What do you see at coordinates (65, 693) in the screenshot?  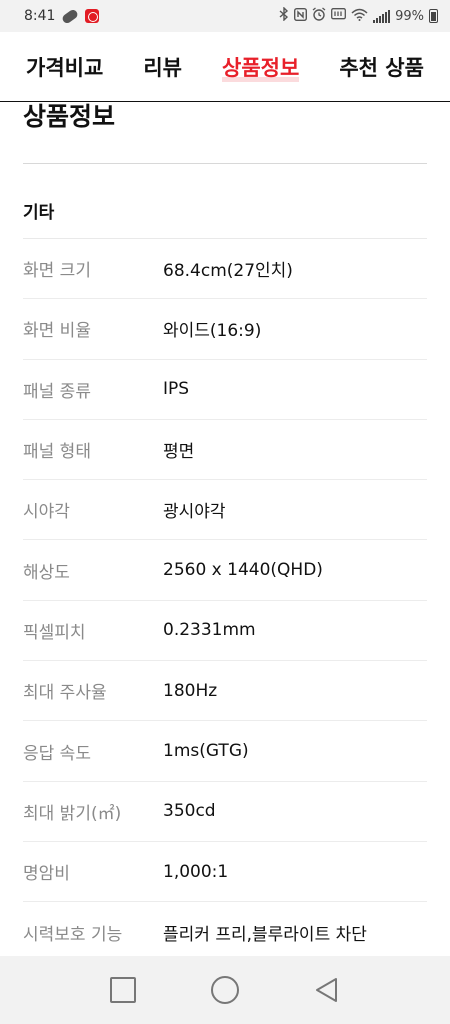 I see `spec-label: 최대 주사율` at bounding box center [65, 693].